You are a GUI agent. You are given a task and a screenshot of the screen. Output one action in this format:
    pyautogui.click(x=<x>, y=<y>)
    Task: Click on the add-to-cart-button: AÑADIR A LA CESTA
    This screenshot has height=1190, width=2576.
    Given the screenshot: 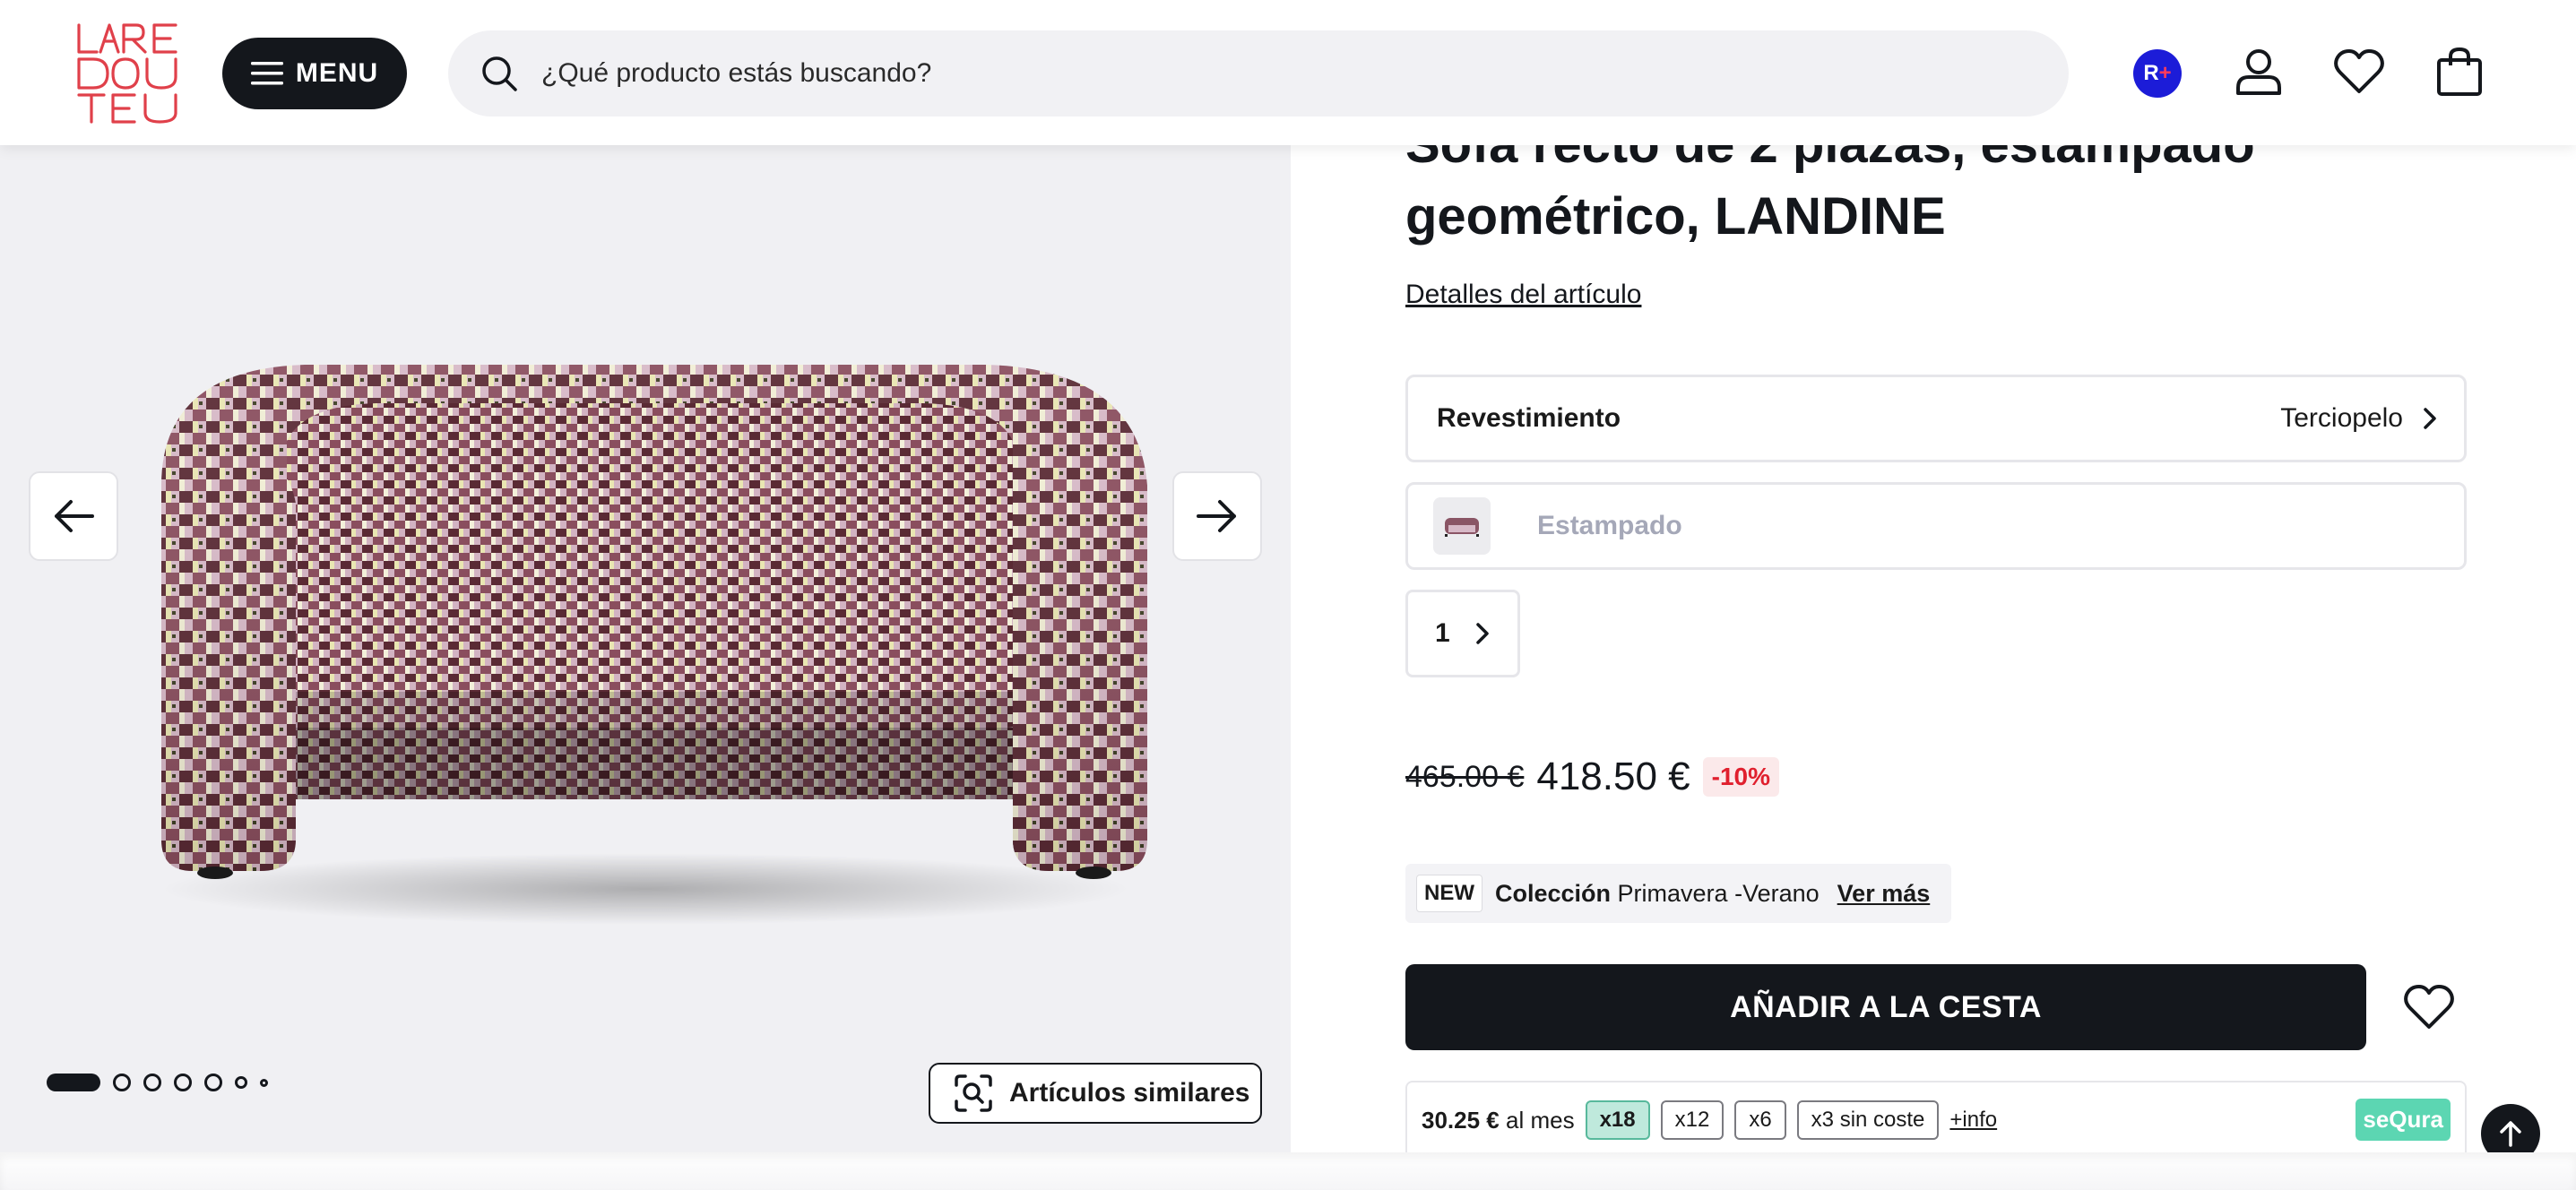 What is the action you would take?
    pyautogui.click(x=1885, y=1007)
    